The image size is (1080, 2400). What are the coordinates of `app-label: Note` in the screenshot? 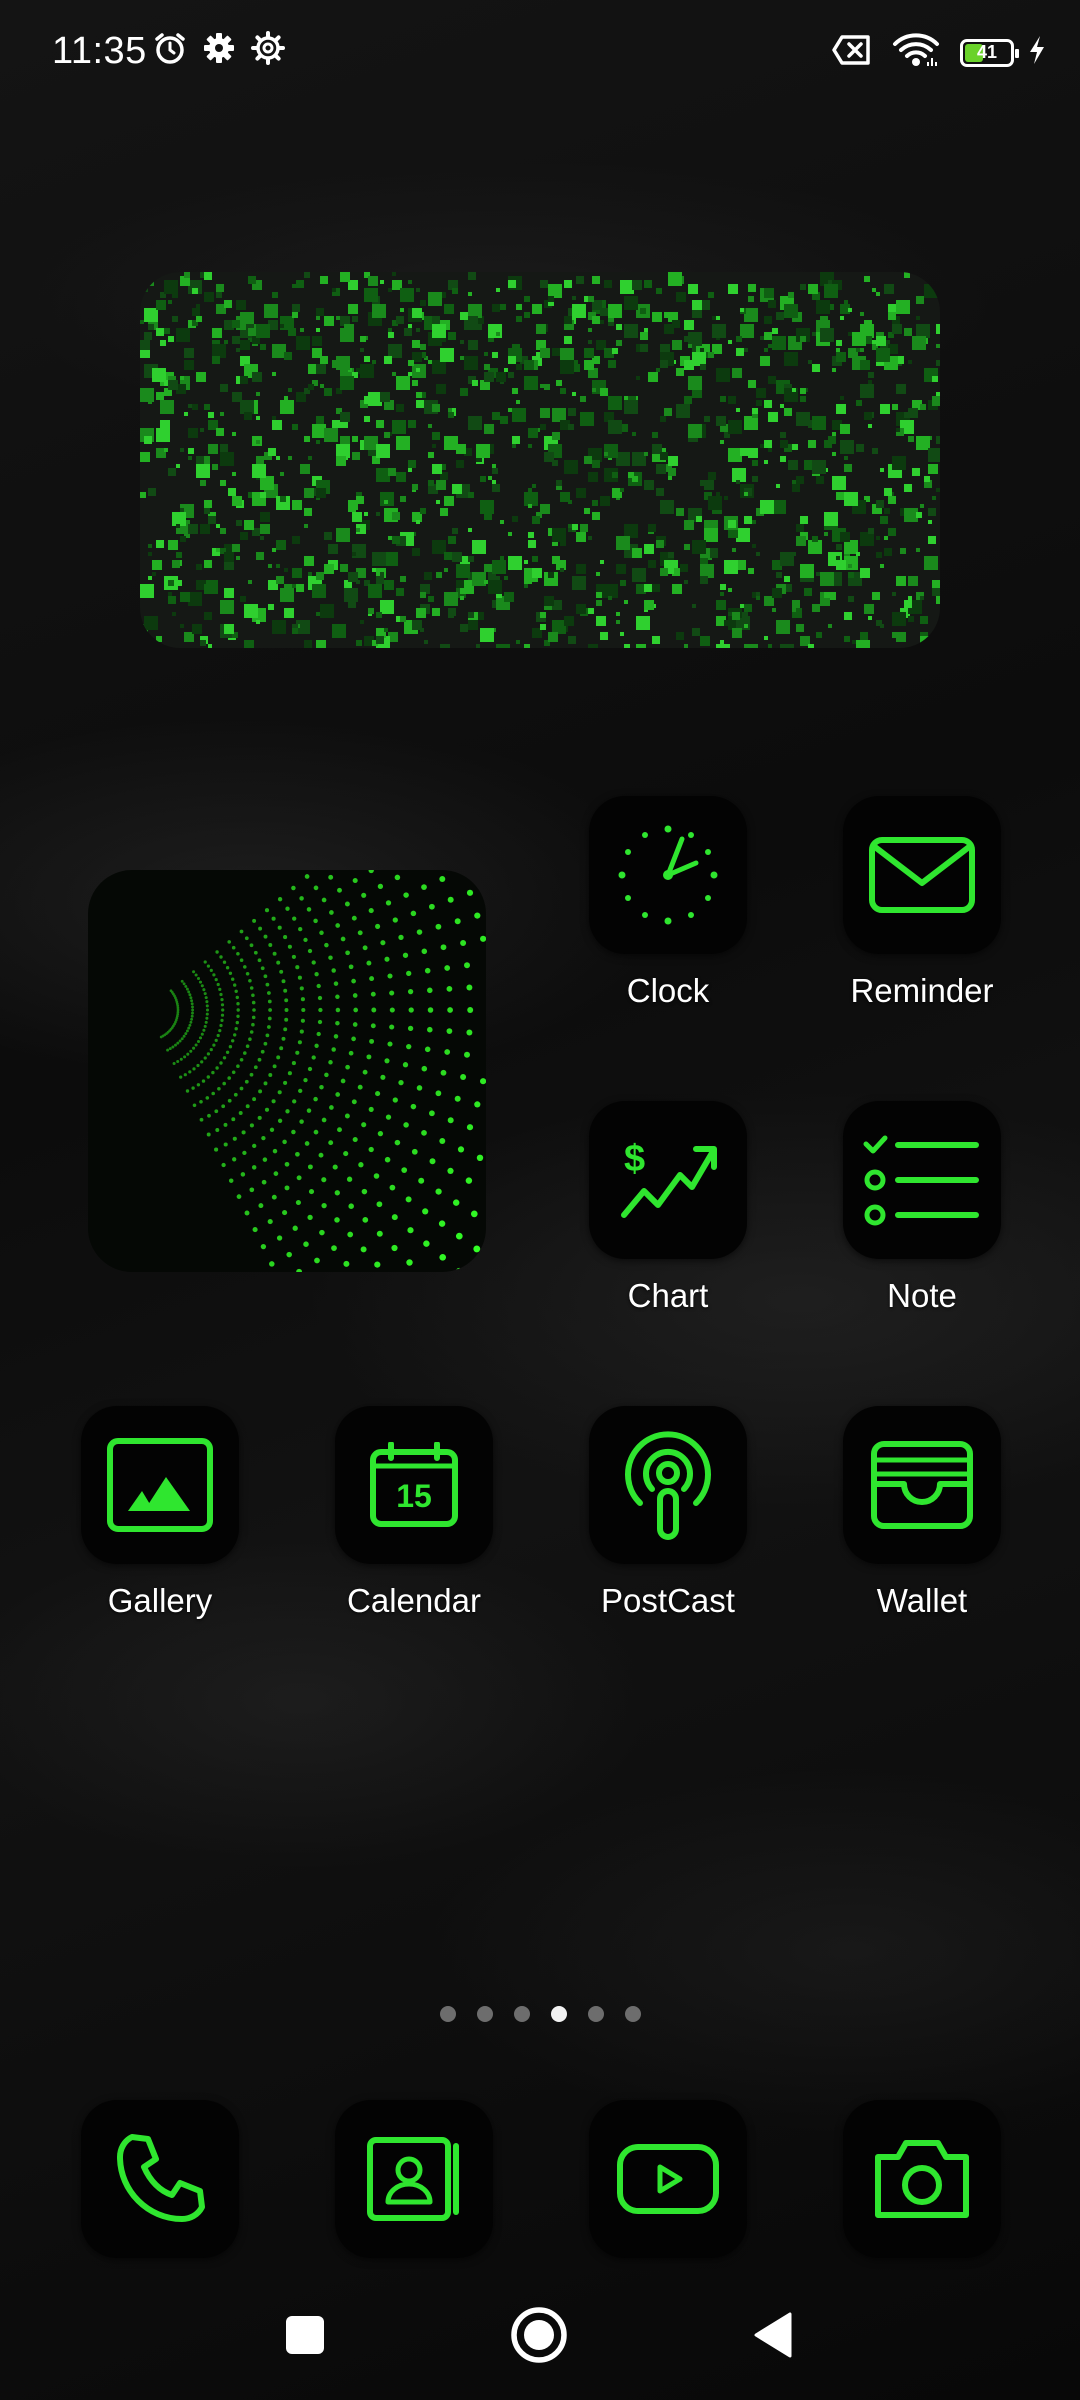 It's located at (922, 1295).